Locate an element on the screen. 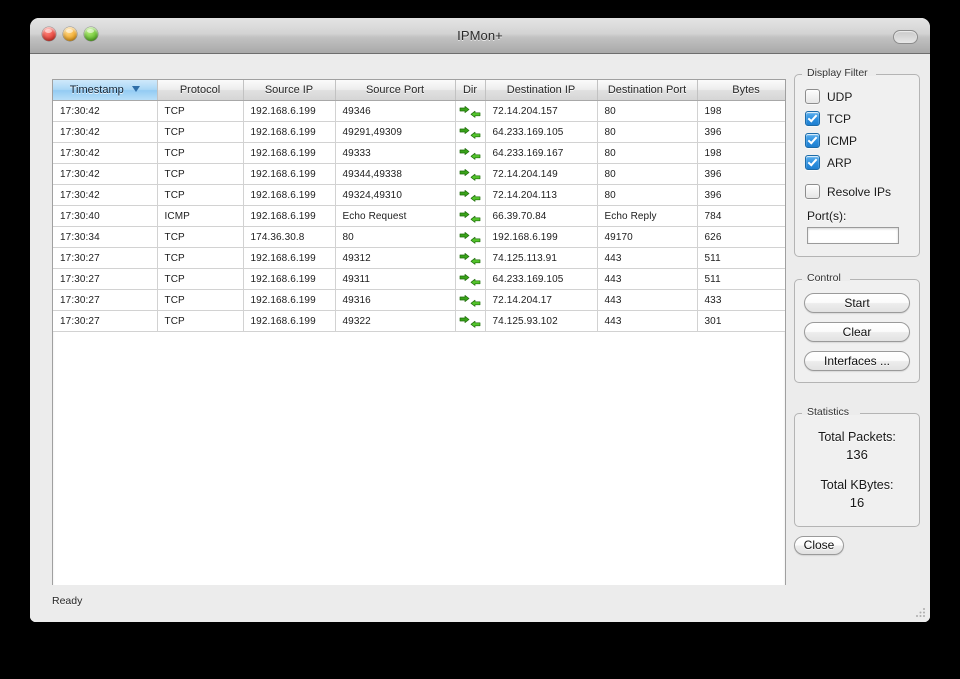 This screenshot has height=679, width=960. filter-checkbox-resolve-ips: Resolve IPs is located at coordinates (857, 191).